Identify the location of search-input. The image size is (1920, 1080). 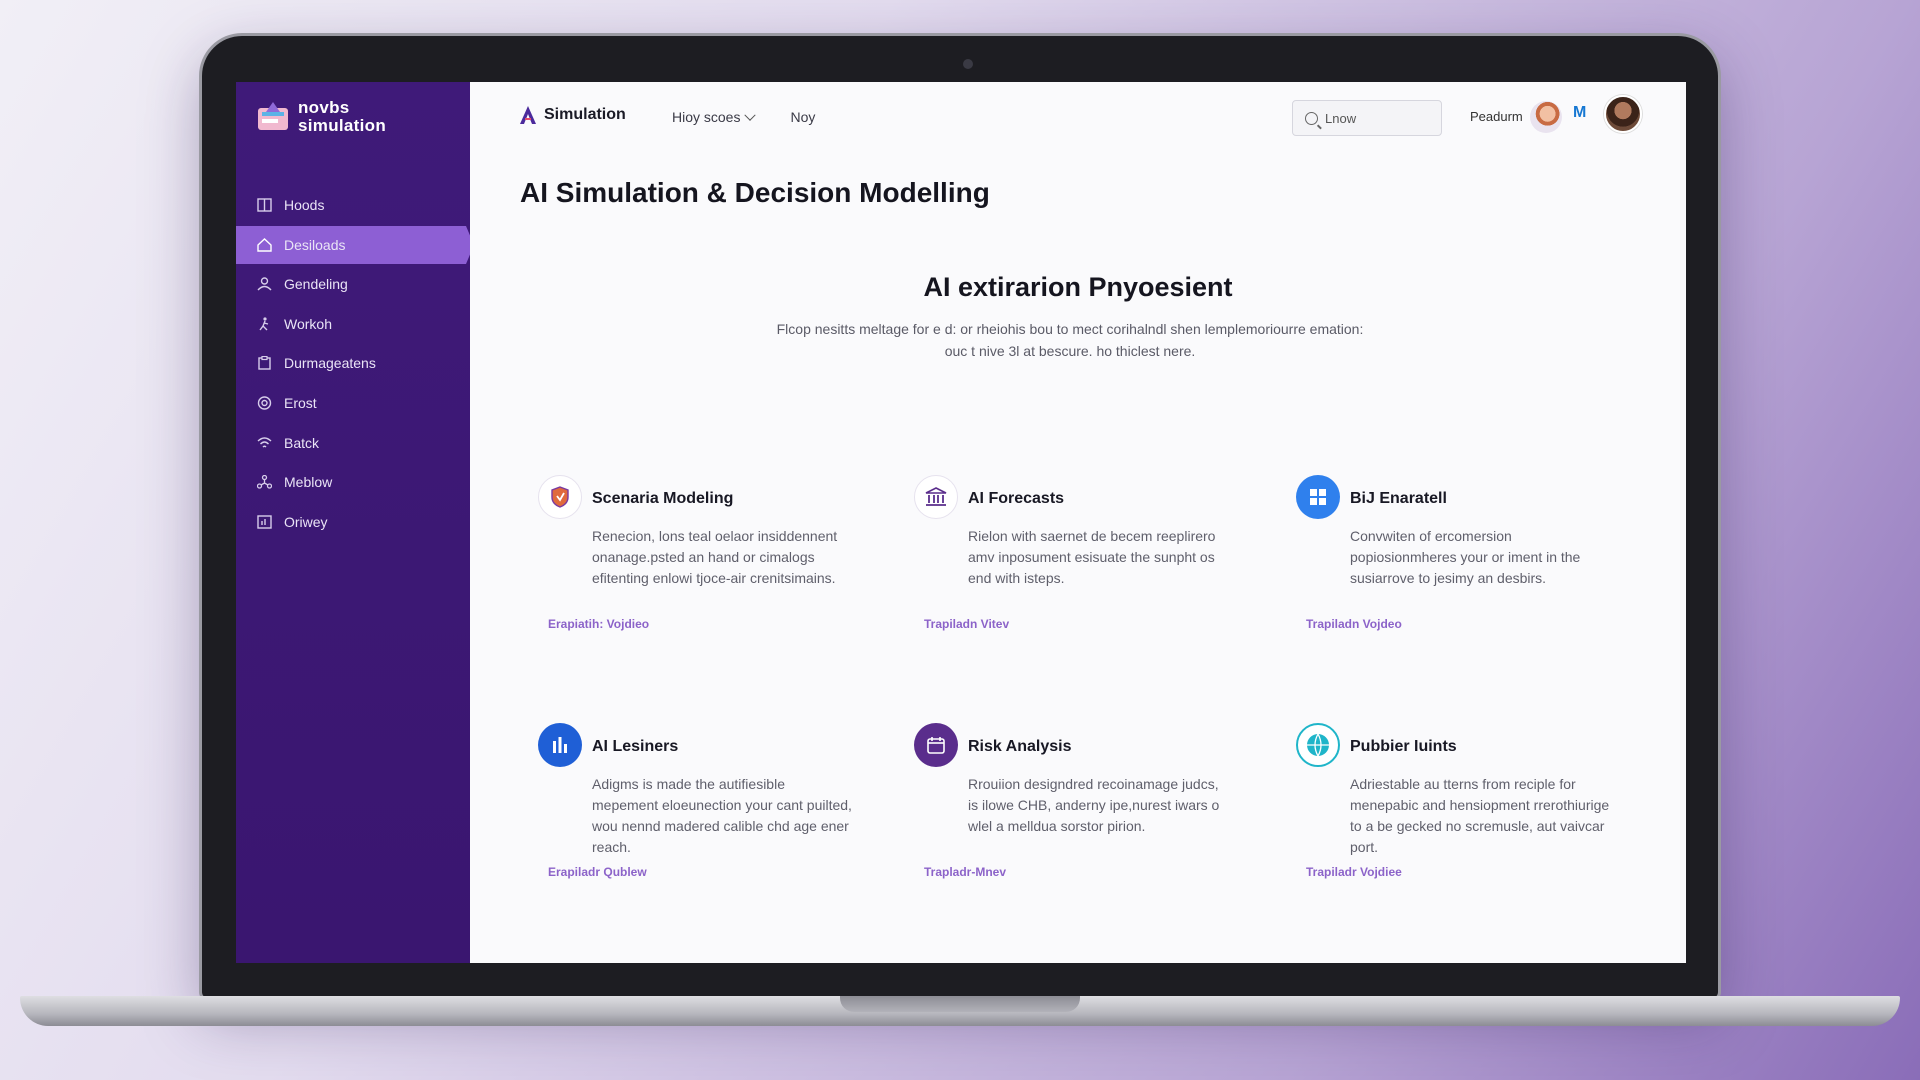
(1375, 118).